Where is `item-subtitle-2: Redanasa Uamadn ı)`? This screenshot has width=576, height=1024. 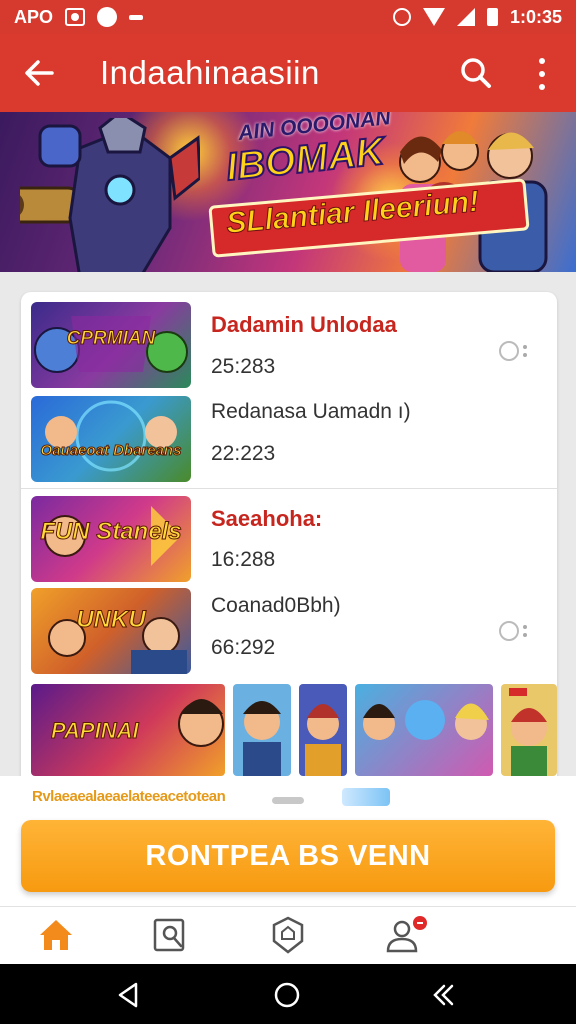 item-subtitle-2: Redanasa Uamadn ı) is located at coordinates (311, 411).